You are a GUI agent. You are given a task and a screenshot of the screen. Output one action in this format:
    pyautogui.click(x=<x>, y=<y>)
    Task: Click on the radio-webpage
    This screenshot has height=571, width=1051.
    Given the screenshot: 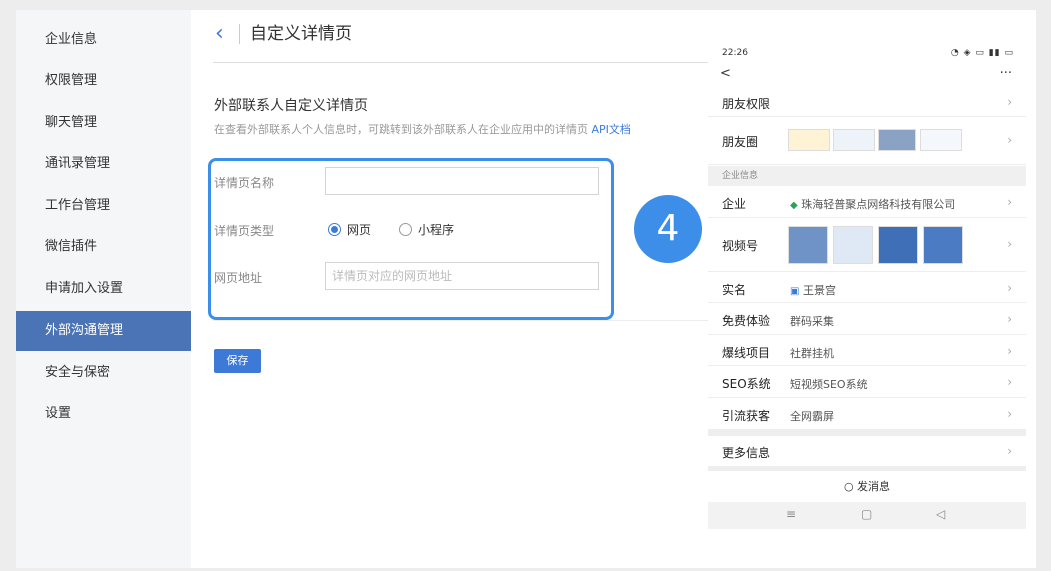 What is the action you would take?
    pyautogui.click(x=334, y=229)
    